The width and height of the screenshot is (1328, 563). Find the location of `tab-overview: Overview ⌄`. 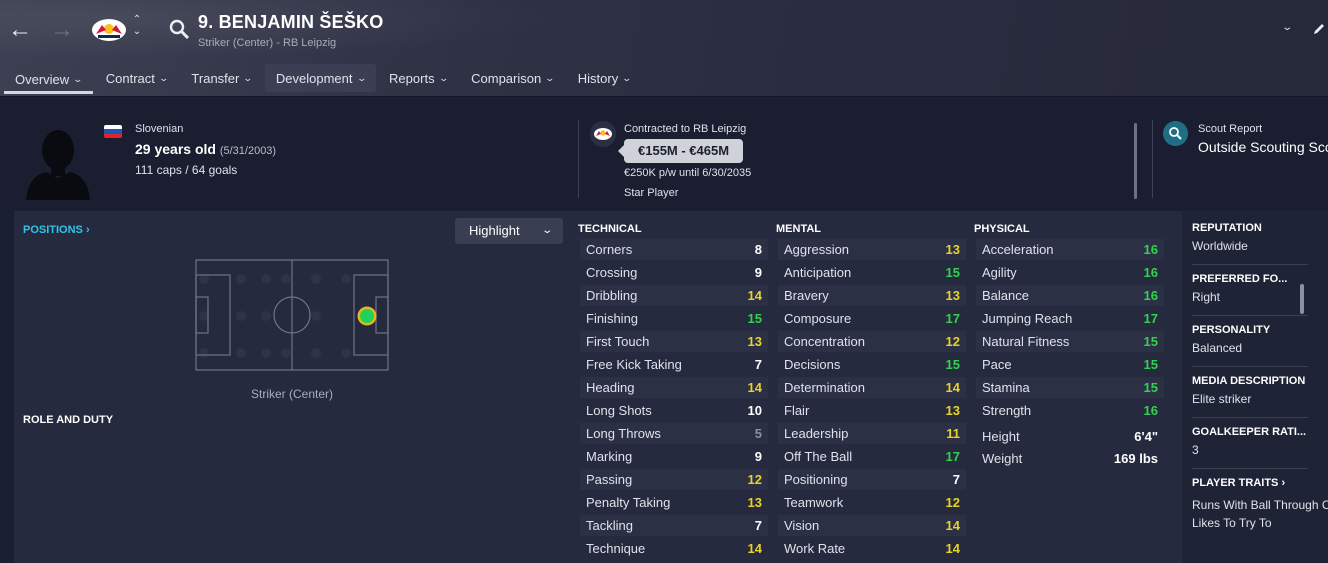

tab-overview: Overview ⌄ is located at coordinates (48, 79).